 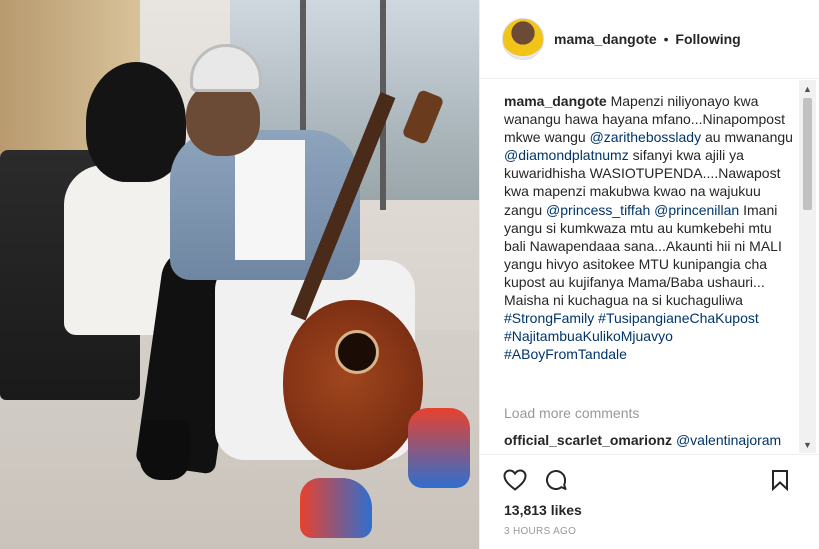 I want to click on hashtag-link: #ABoyFromTandale, so click(x=565, y=354).